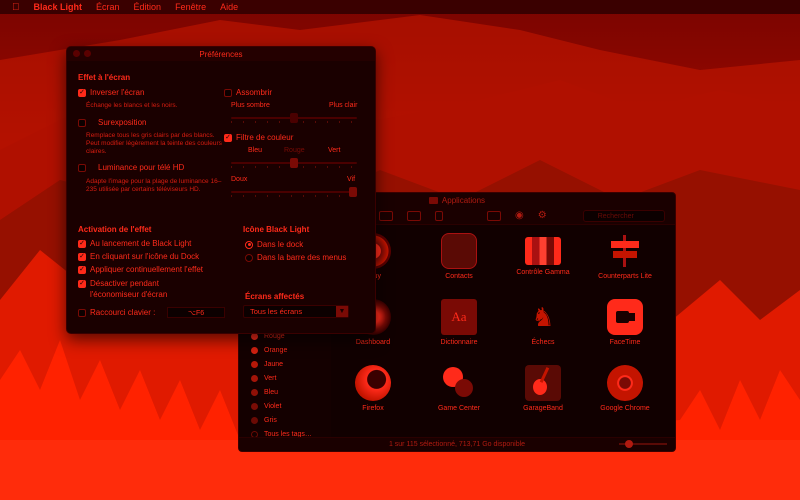 The width and height of the screenshot is (800, 500). I want to click on menu-fenetre: Fenêtre, so click(190, 7).